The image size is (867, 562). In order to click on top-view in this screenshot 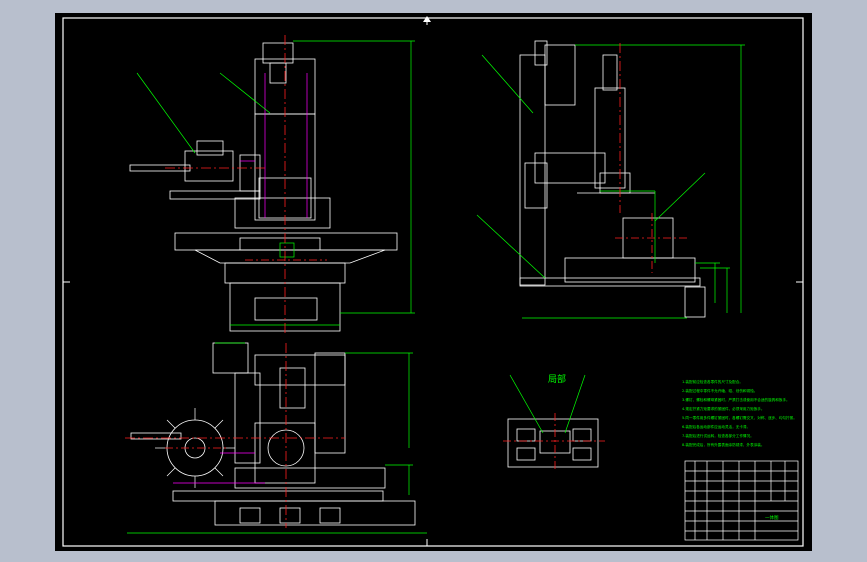, I will do `click(276, 438)`.